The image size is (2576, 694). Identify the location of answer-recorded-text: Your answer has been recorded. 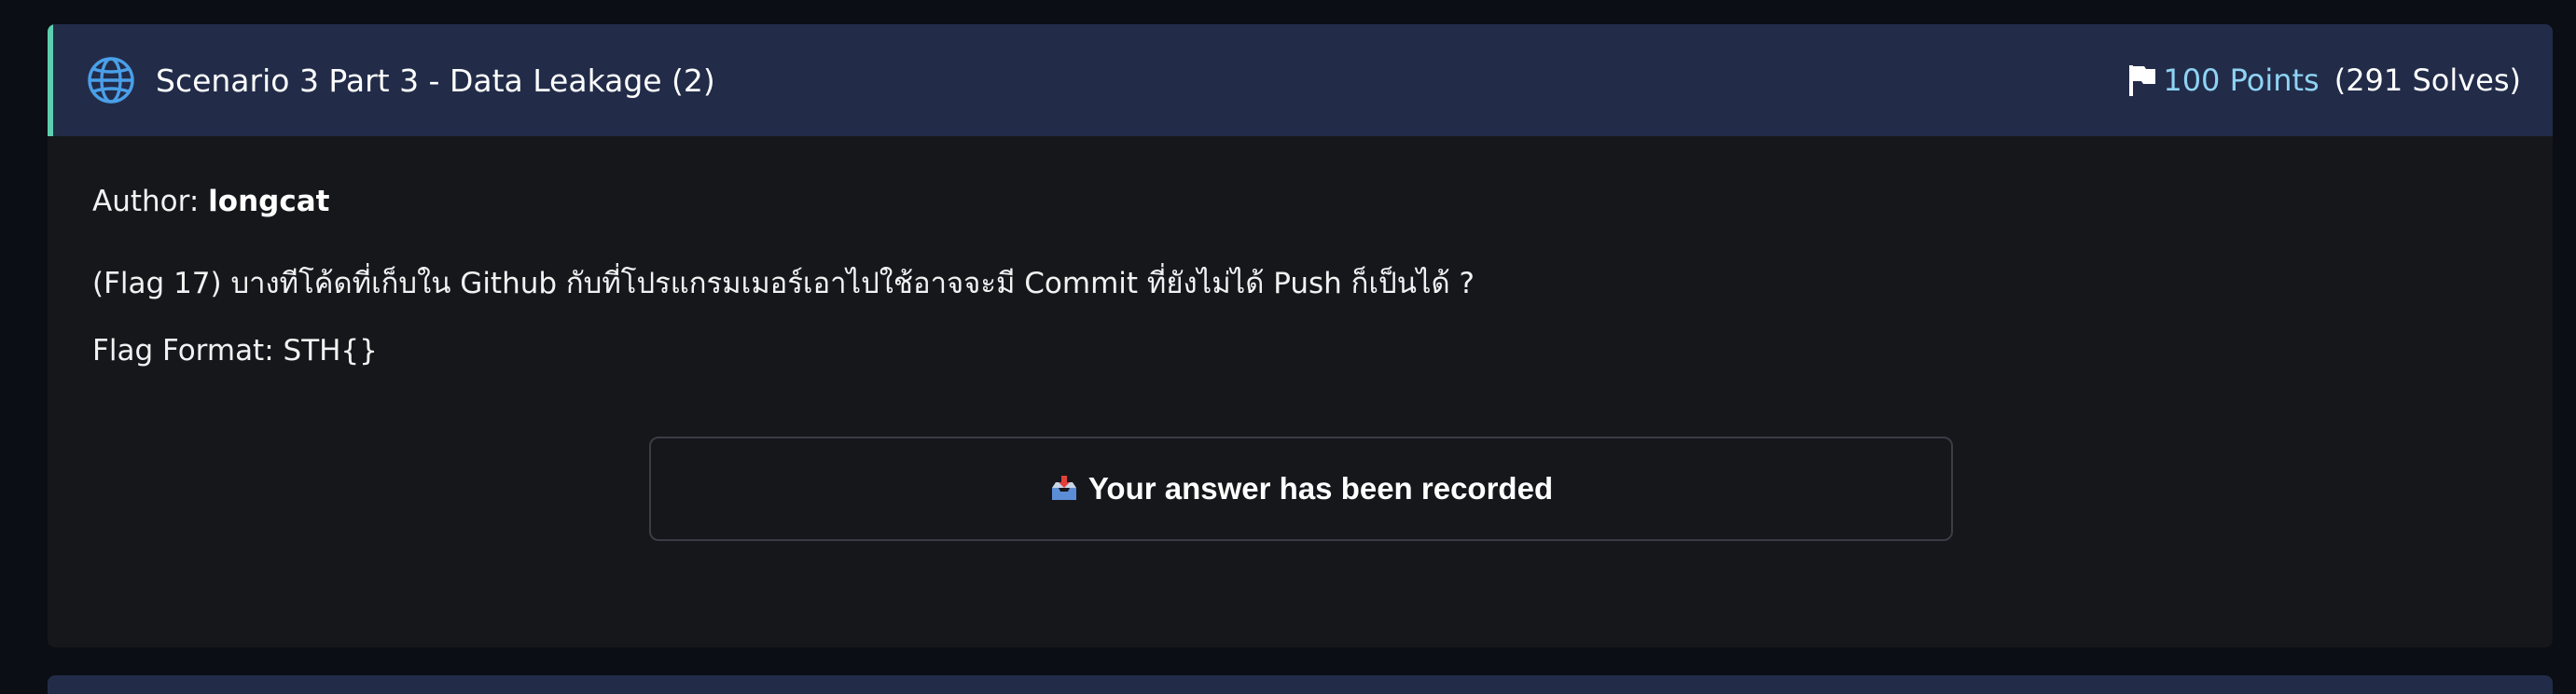
(1320, 488).